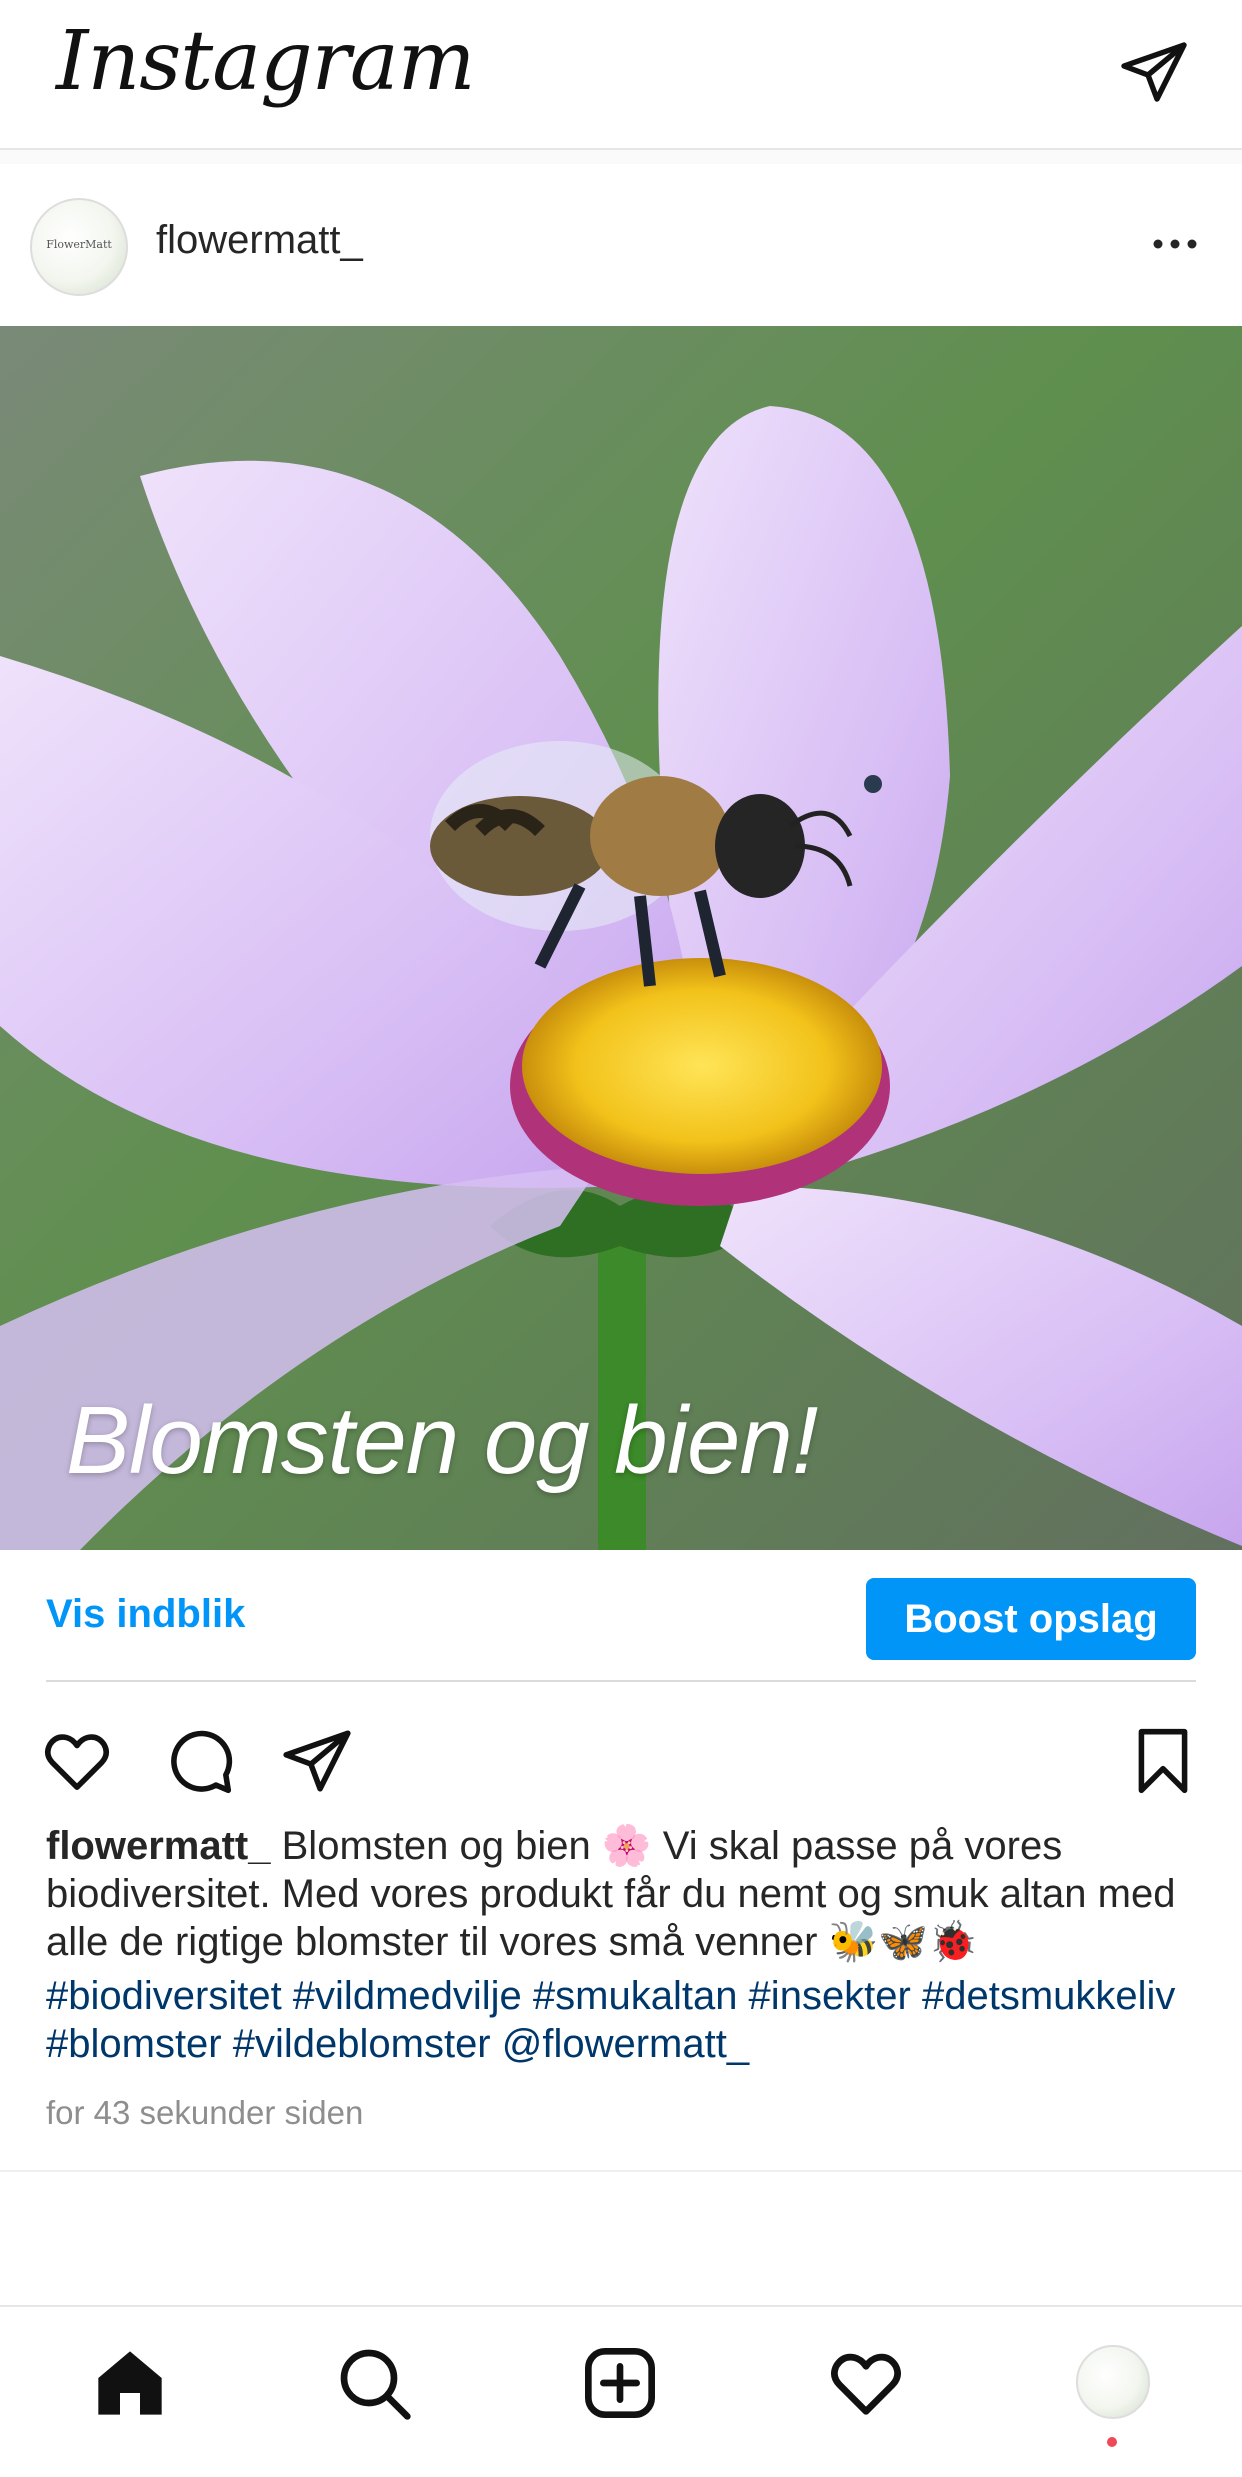 The height and width of the screenshot is (2477, 1242). I want to click on feed-spacer, so click(621, 157).